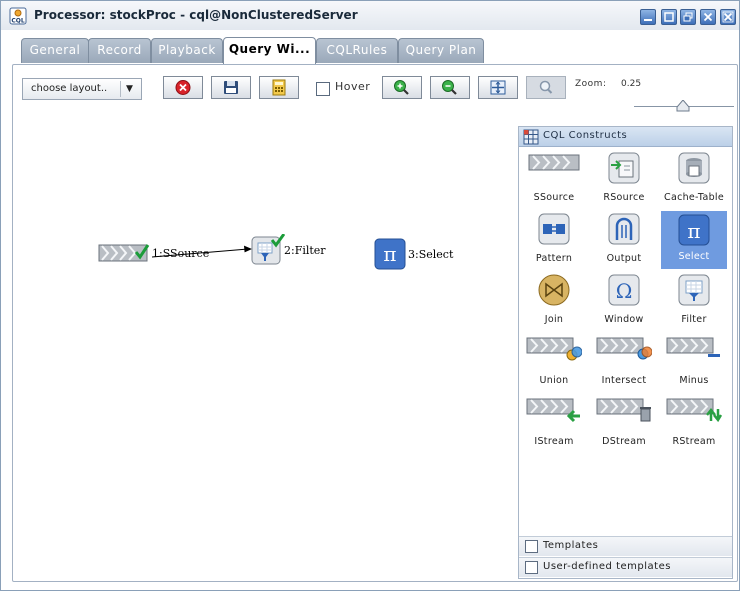 The width and height of the screenshot is (740, 591). Describe the element at coordinates (694, 441) in the screenshot. I see `palette-item-label: RStream` at that location.